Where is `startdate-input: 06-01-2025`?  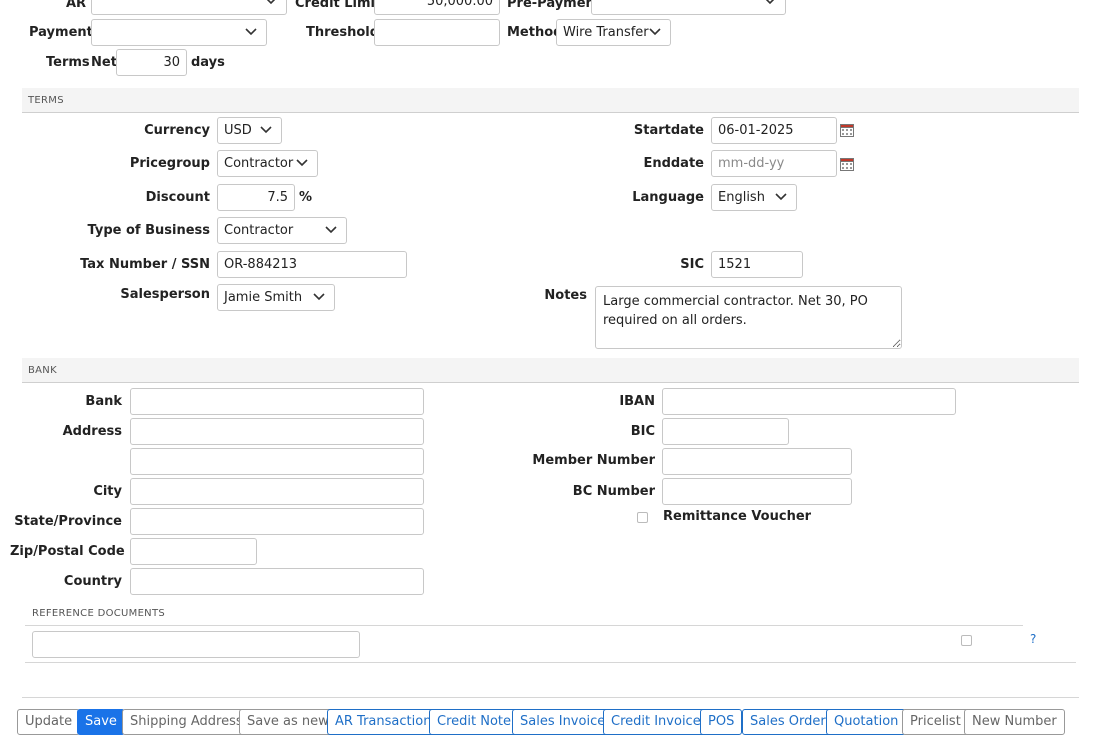
startdate-input: 06-01-2025 is located at coordinates (774, 130).